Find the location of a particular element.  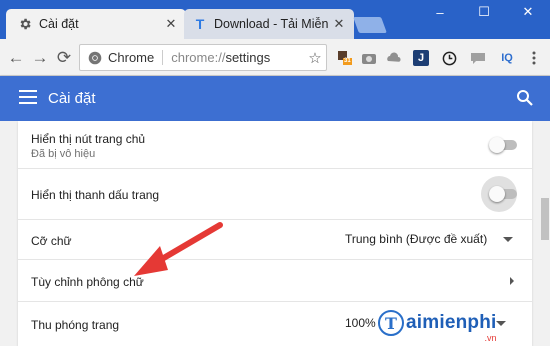

omnibox-url: chrome://settings is located at coordinates (233, 57).